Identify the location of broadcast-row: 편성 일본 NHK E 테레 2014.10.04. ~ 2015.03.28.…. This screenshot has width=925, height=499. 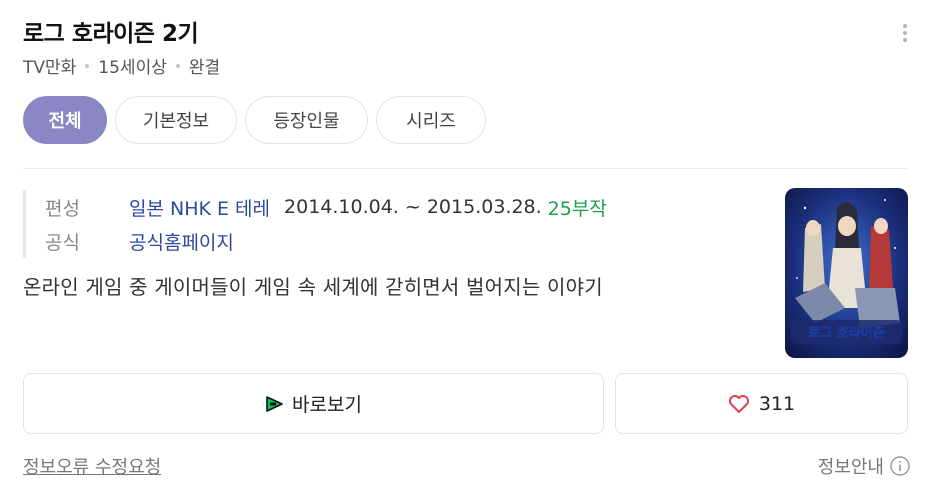
(326, 207).